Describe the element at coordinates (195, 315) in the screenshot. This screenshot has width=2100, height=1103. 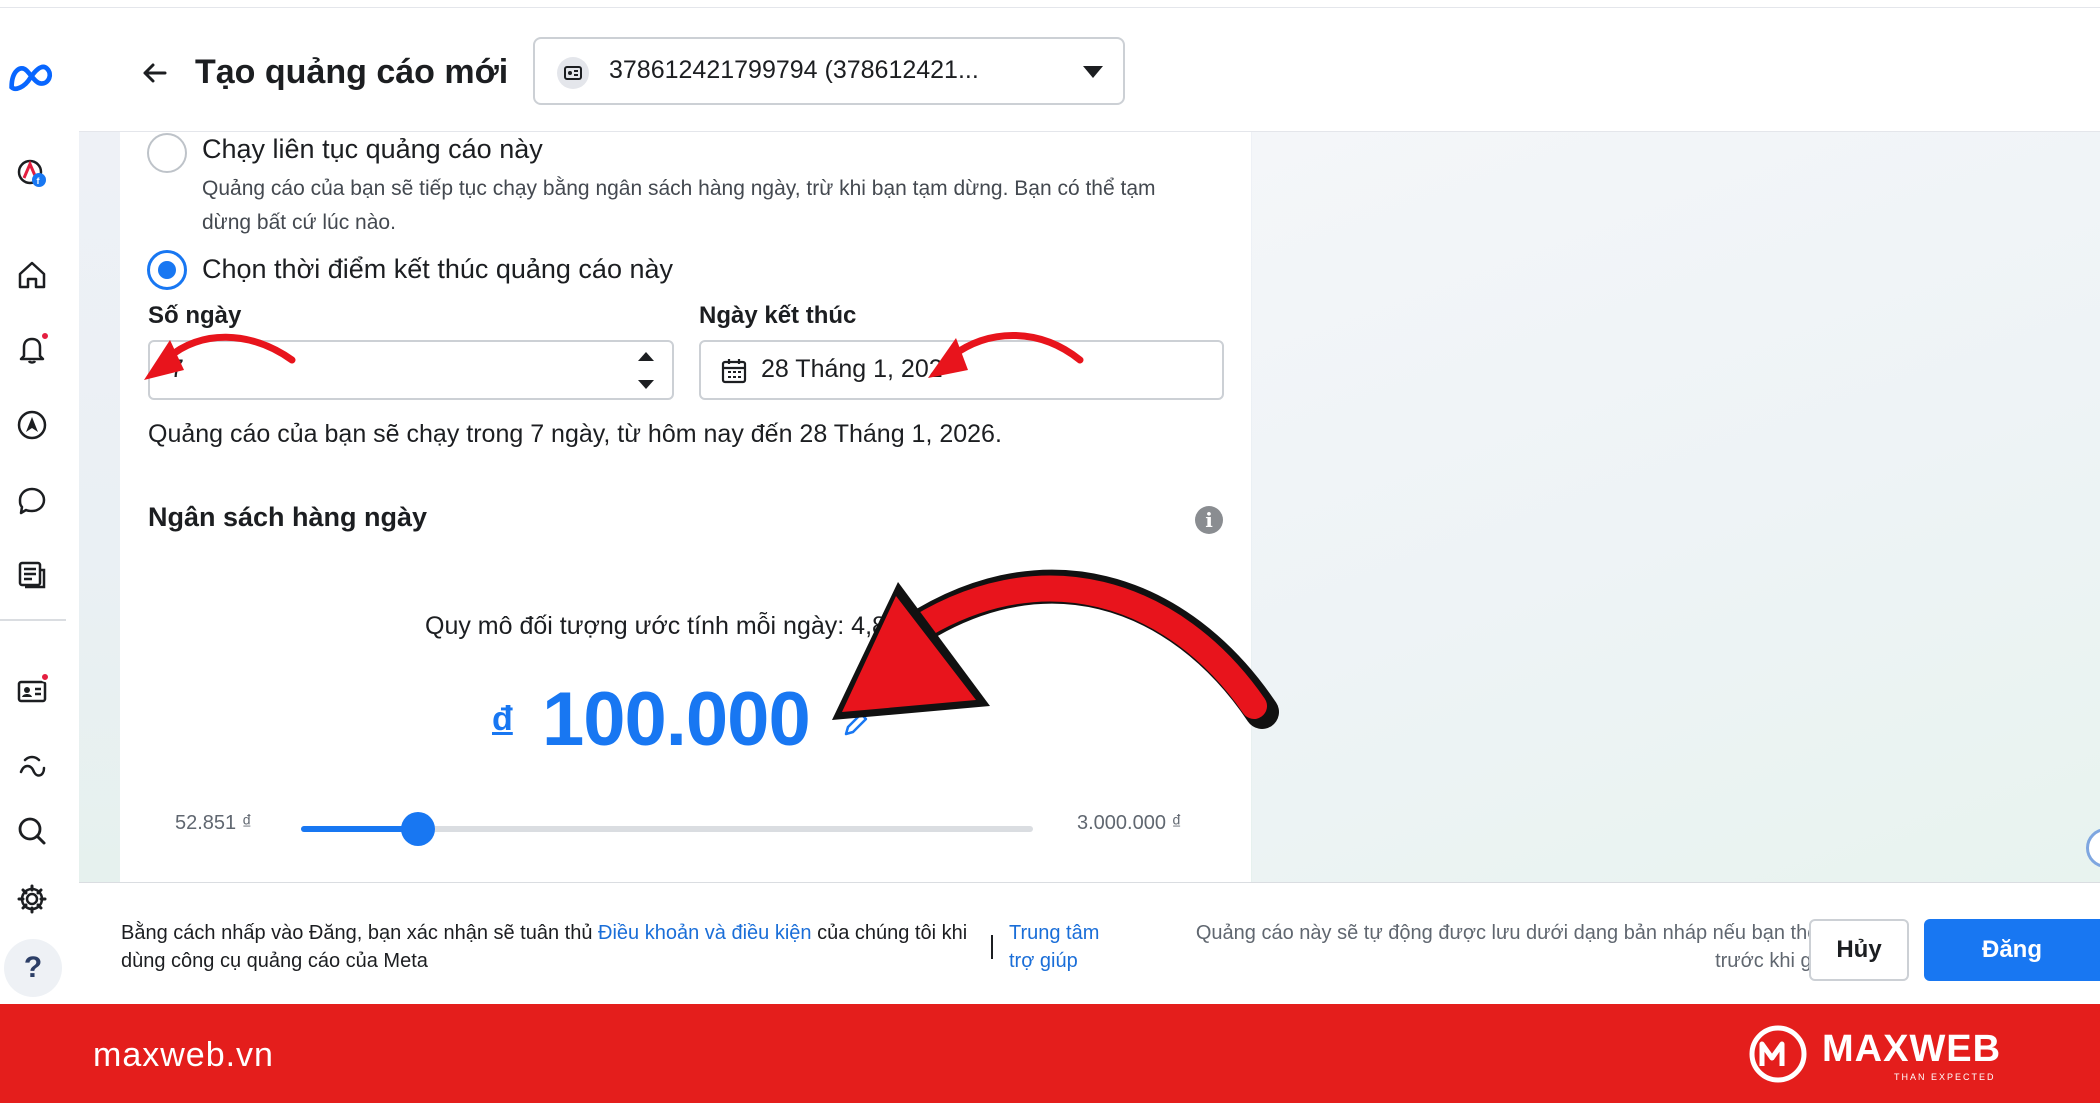
I see `days-label: Số ngày` at that location.